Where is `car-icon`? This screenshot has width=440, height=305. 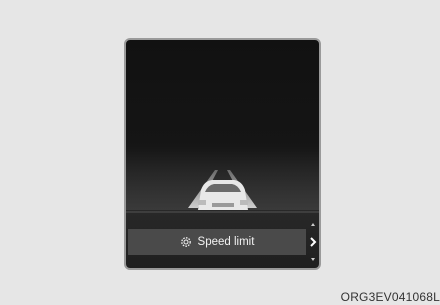
car-icon is located at coordinates (223, 195).